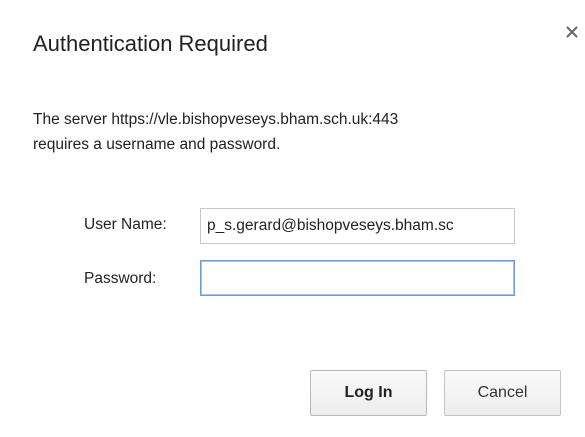 This screenshot has width=585, height=437. What do you see at coordinates (150, 43) in the screenshot?
I see `dialog-title: Authentication Required` at bounding box center [150, 43].